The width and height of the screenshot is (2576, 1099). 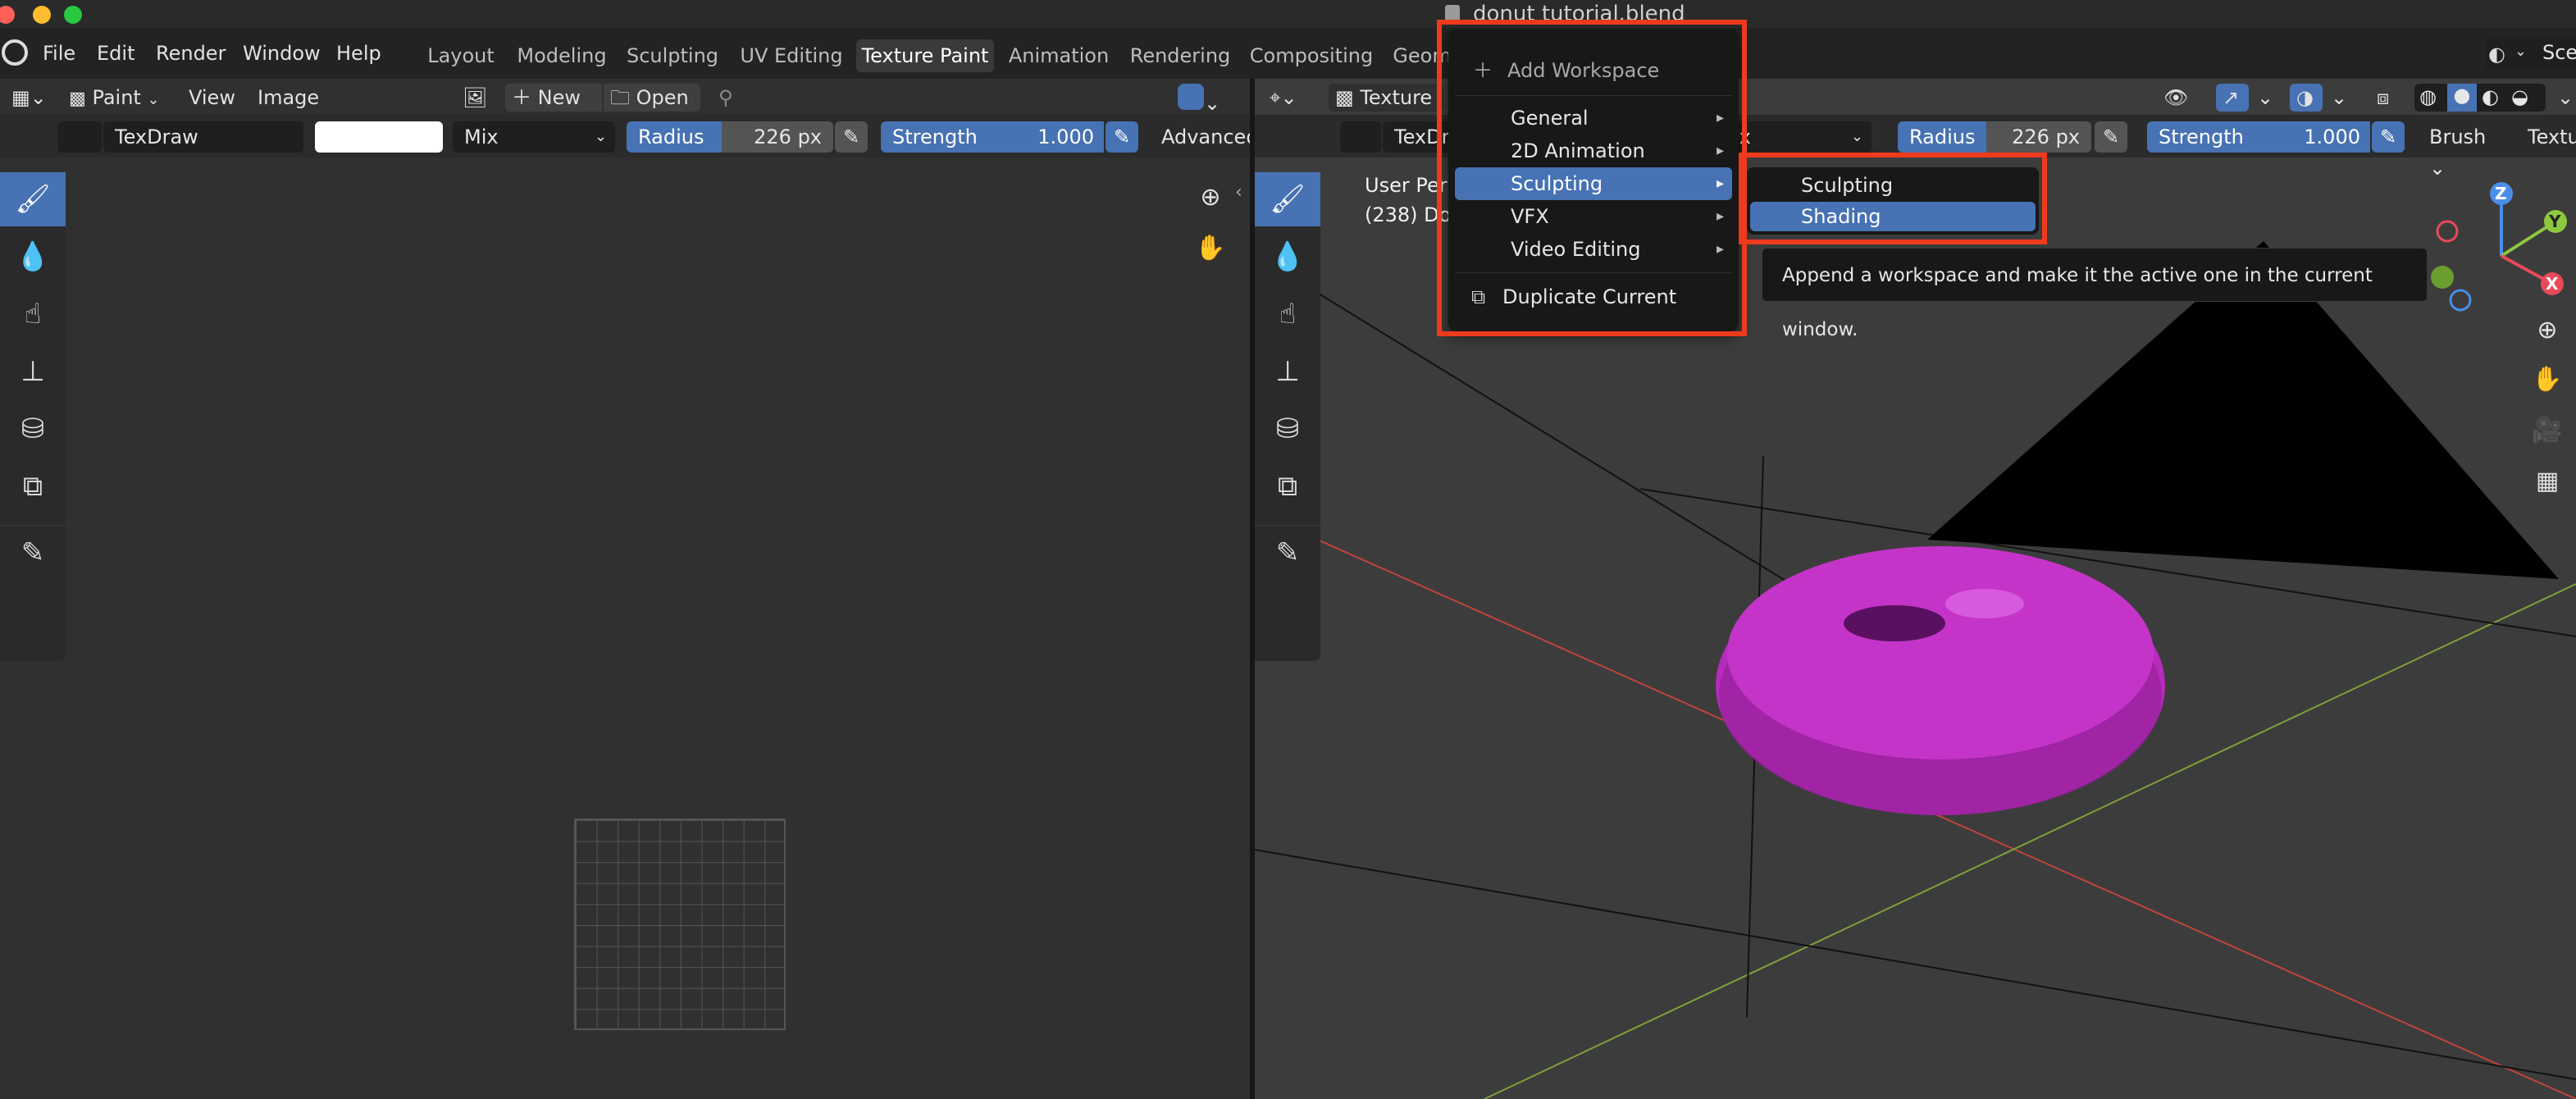 I want to click on new-image-button: ＋ New, so click(x=553, y=98).